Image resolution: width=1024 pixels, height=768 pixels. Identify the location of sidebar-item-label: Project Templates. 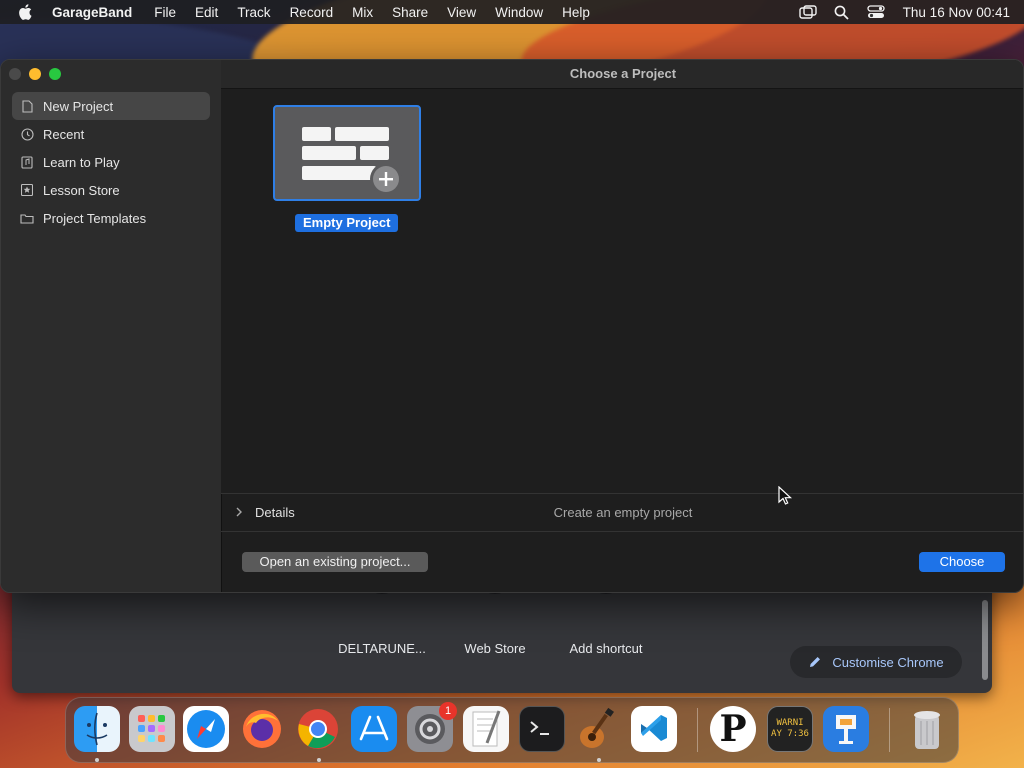
(95, 218).